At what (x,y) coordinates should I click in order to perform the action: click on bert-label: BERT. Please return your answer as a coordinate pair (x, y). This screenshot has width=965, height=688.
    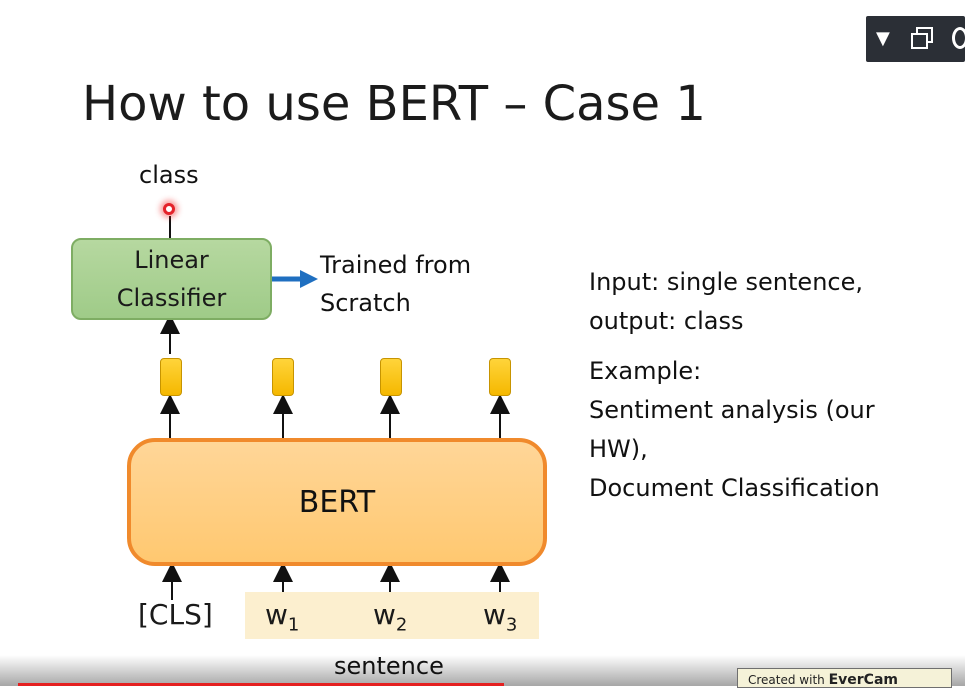
    Looking at the image, I should click on (337, 502).